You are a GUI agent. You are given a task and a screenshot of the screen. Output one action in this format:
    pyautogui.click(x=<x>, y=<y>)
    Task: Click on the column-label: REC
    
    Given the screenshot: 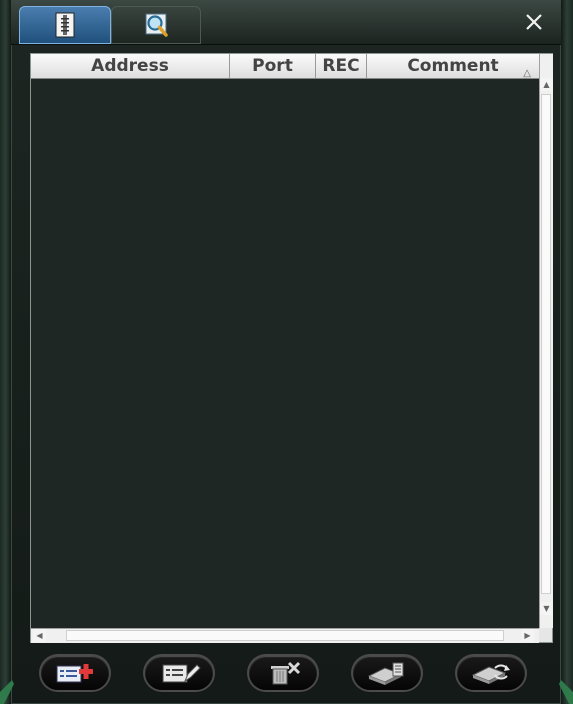 What is the action you would take?
    pyautogui.click(x=341, y=66)
    